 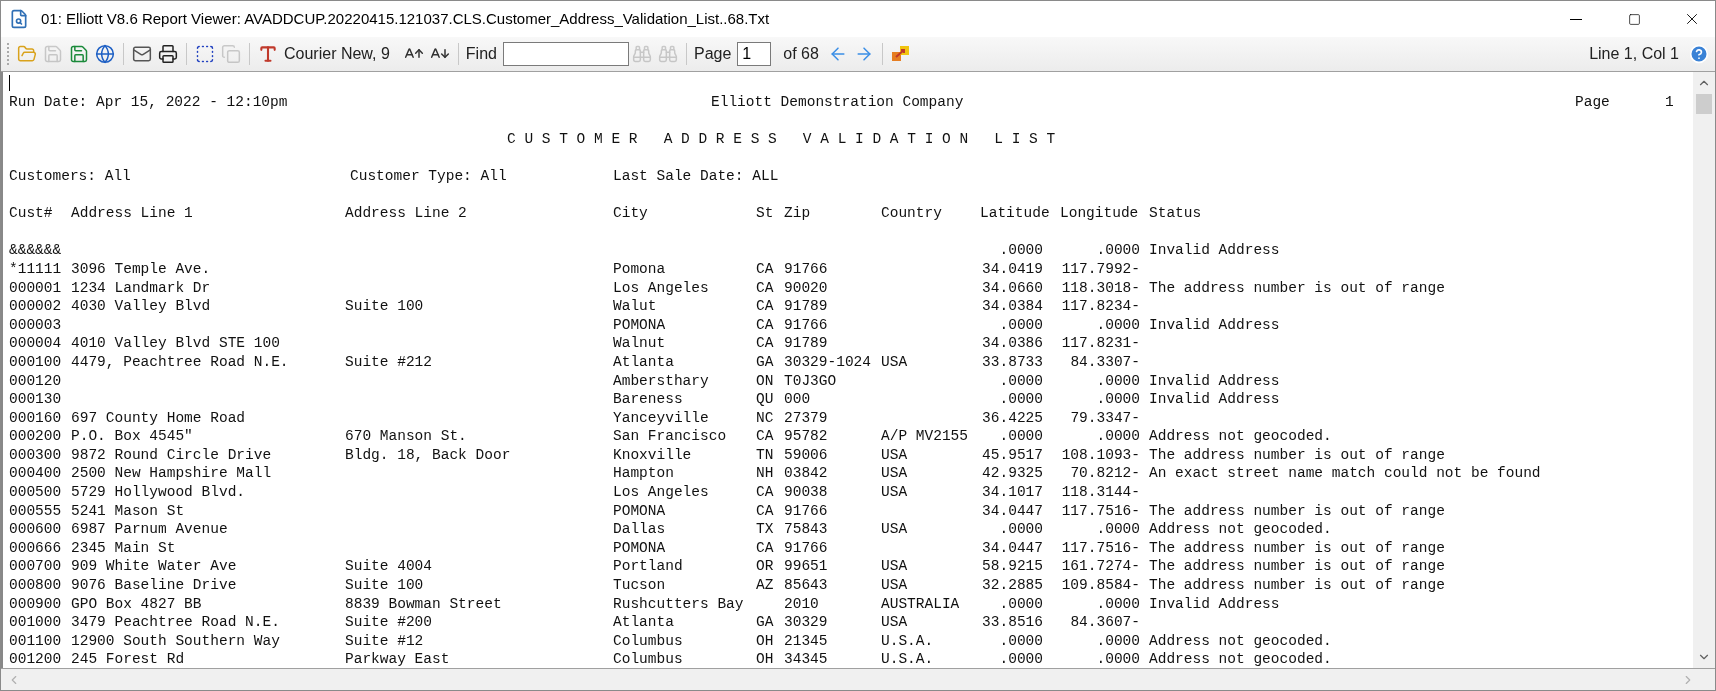 I want to click on report-cell: 000600, so click(x=35, y=529).